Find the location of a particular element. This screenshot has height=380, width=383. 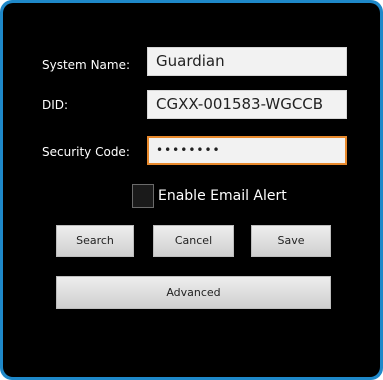

security-code-label: Security Code: is located at coordinates (86, 152).